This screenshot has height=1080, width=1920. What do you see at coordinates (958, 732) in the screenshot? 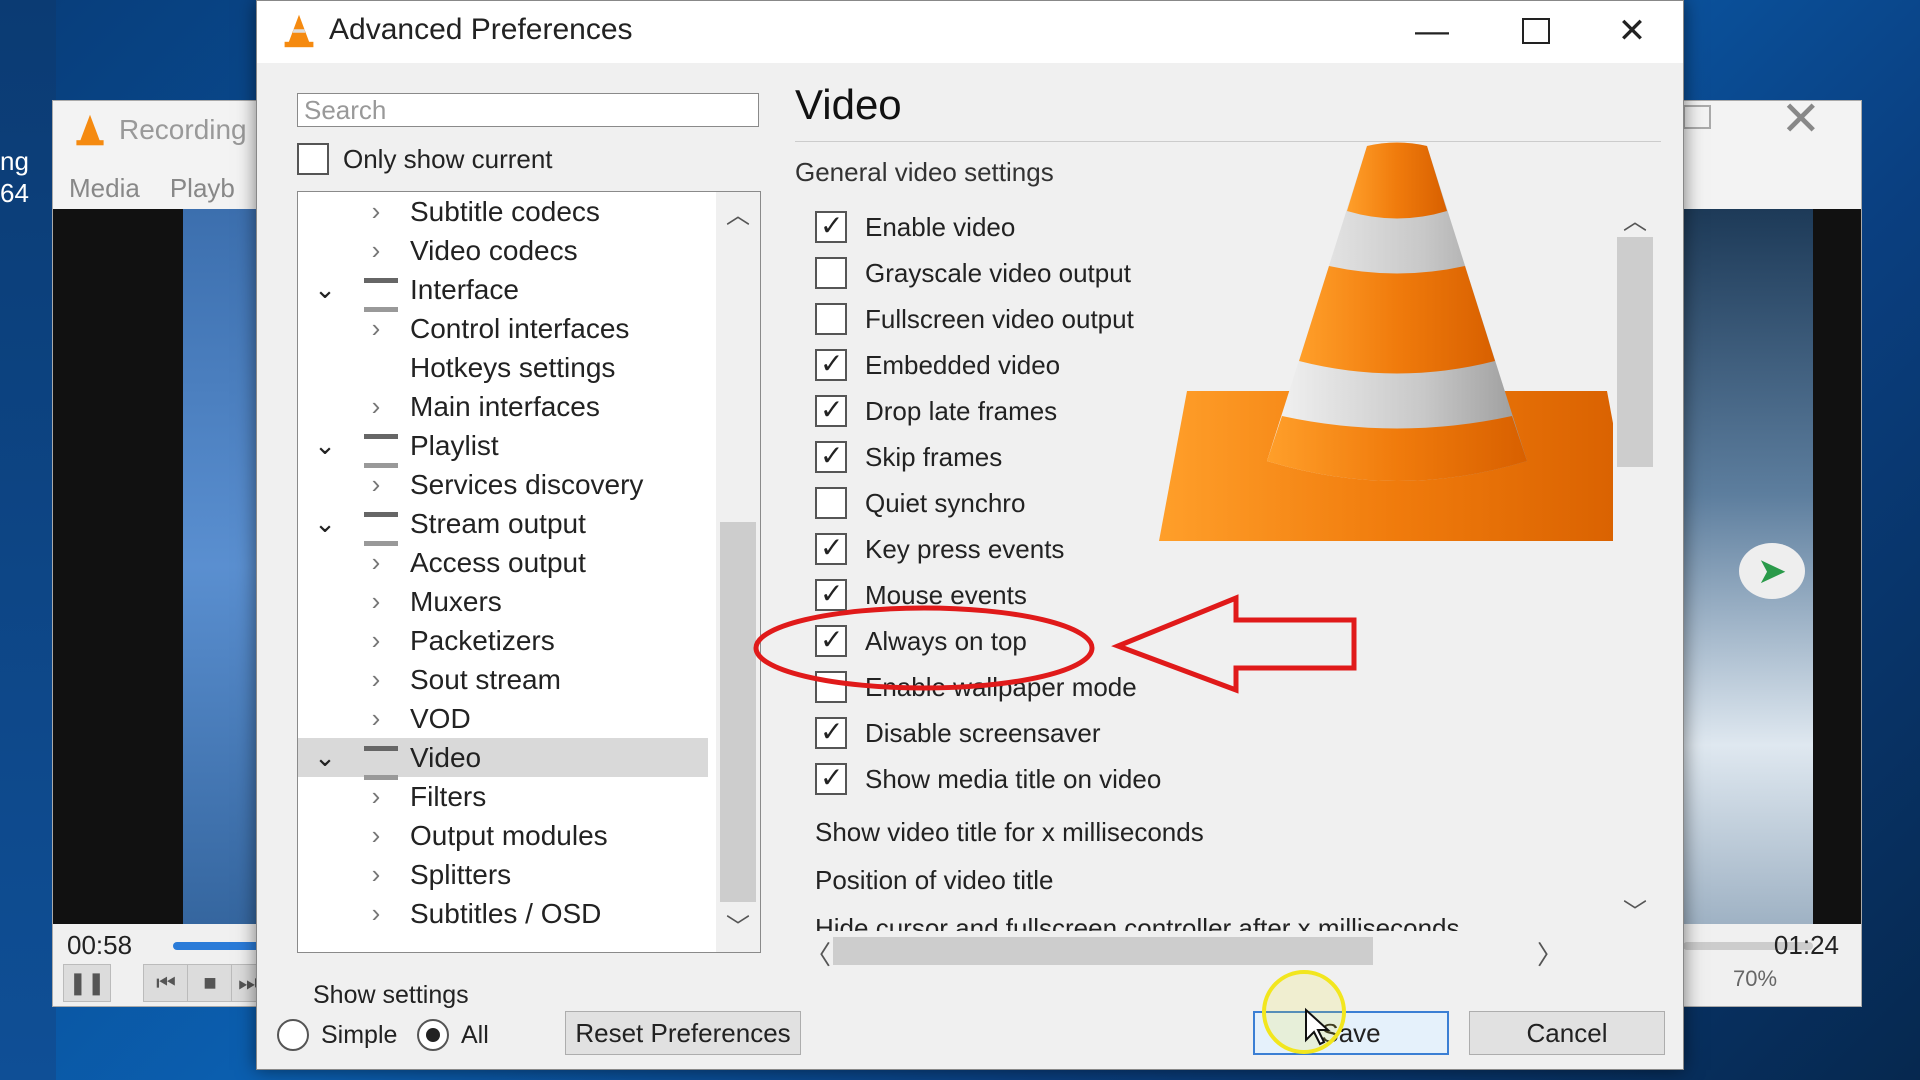
I see `option-checkbox: Disable screensaver` at bounding box center [958, 732].